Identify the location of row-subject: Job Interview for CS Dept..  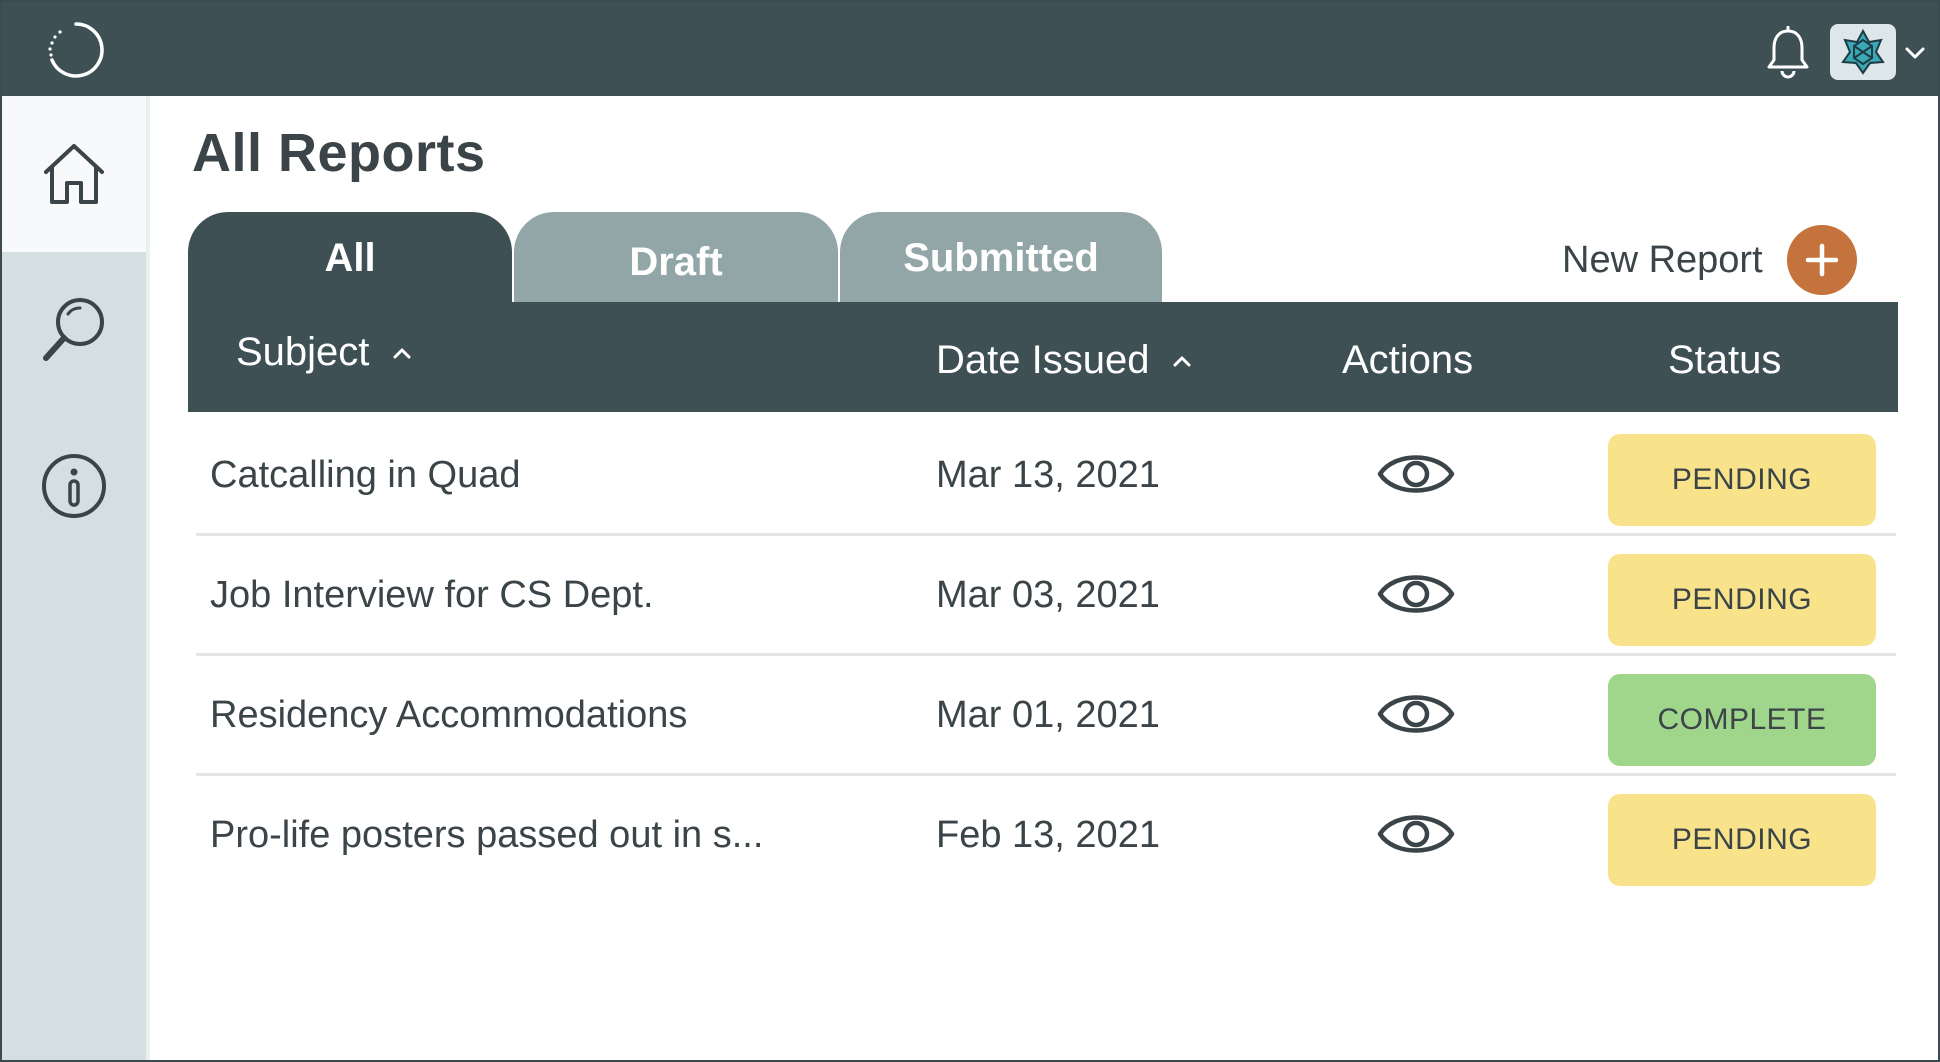
(432, 595).